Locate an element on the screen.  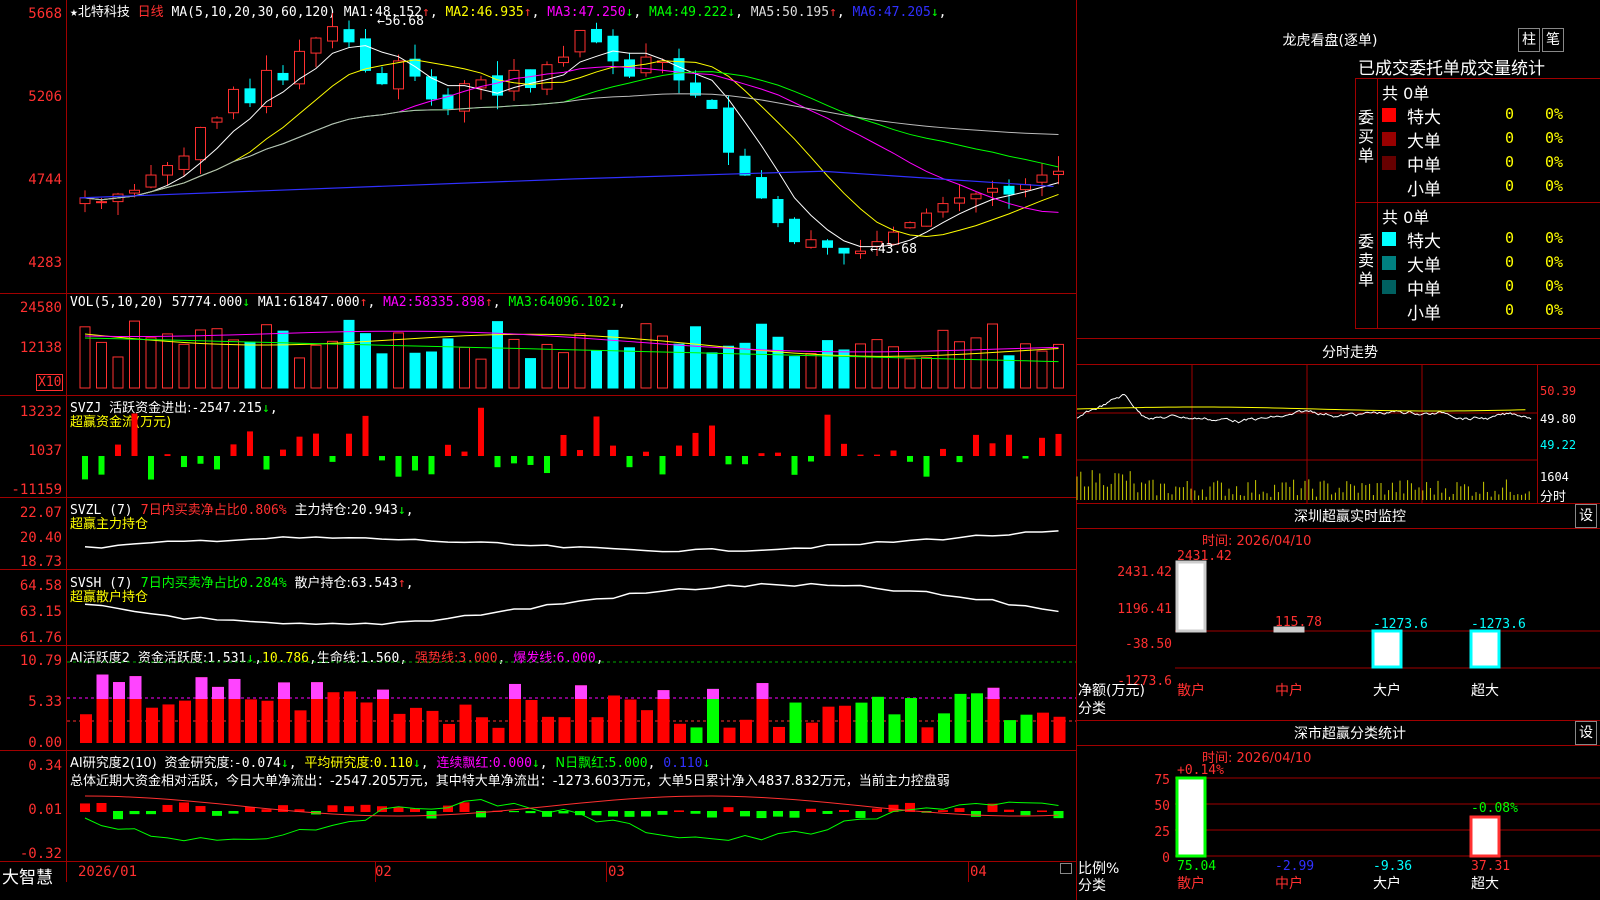
sell-name-2: 中单 is located at coordinates (1424, 290).